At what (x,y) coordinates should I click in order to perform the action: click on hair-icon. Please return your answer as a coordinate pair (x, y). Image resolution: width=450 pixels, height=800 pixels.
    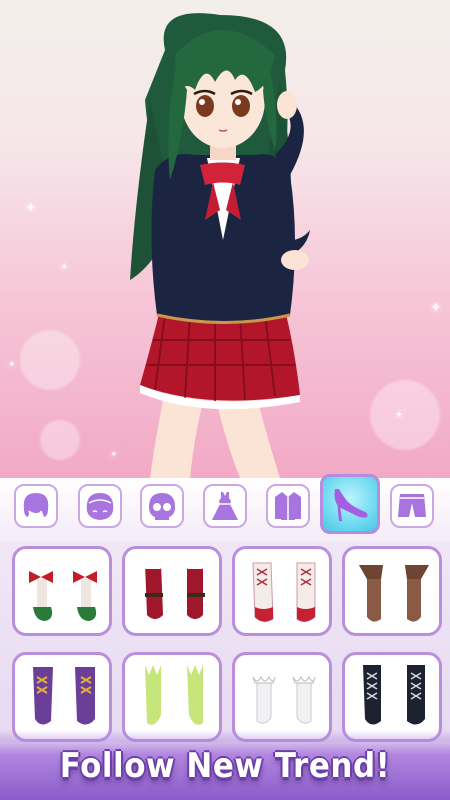
    Looking at the image, I should click on (36, 505).